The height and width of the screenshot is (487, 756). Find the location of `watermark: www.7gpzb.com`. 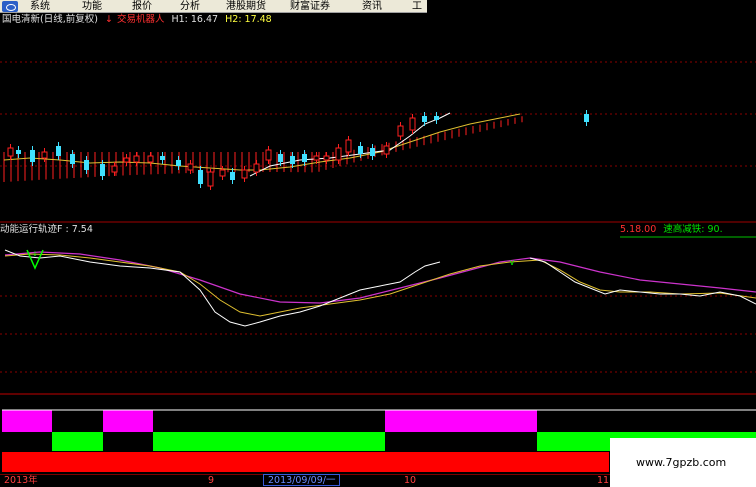

watermark: www.7gpzb.com is located at coordinates (683, 462).